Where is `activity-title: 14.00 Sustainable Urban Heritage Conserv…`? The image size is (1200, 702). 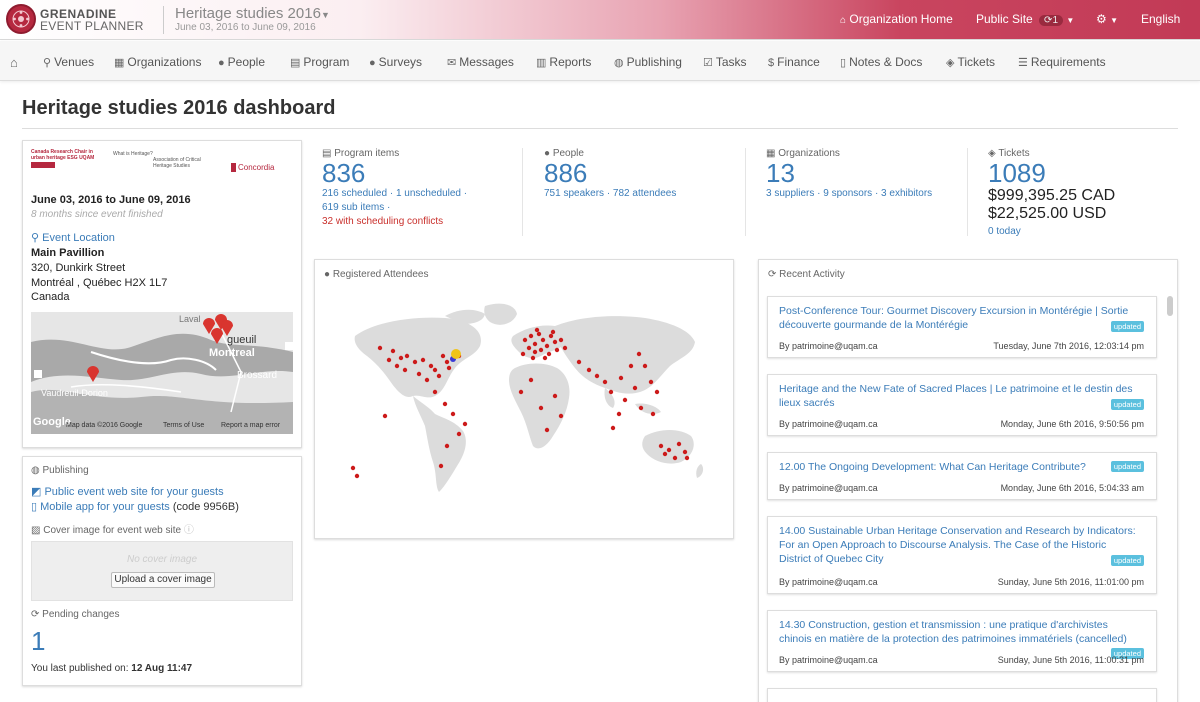 activity-title: 14.00 Sustainable Urban Heritage Conserv… is located at coordinates (959, 545).